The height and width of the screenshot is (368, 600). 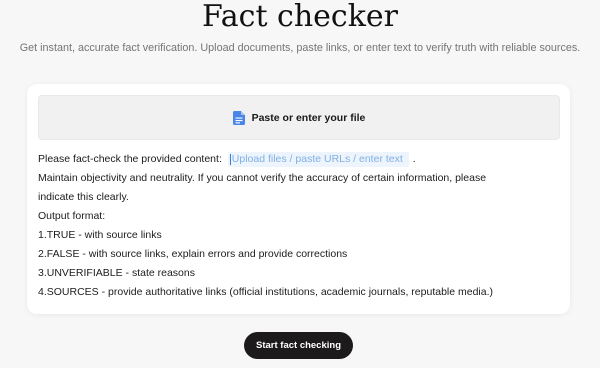 What do you see at coordinates (414, 159) in the screenshot?
I see `prompt-period: .` at bounding box center [414, 159].